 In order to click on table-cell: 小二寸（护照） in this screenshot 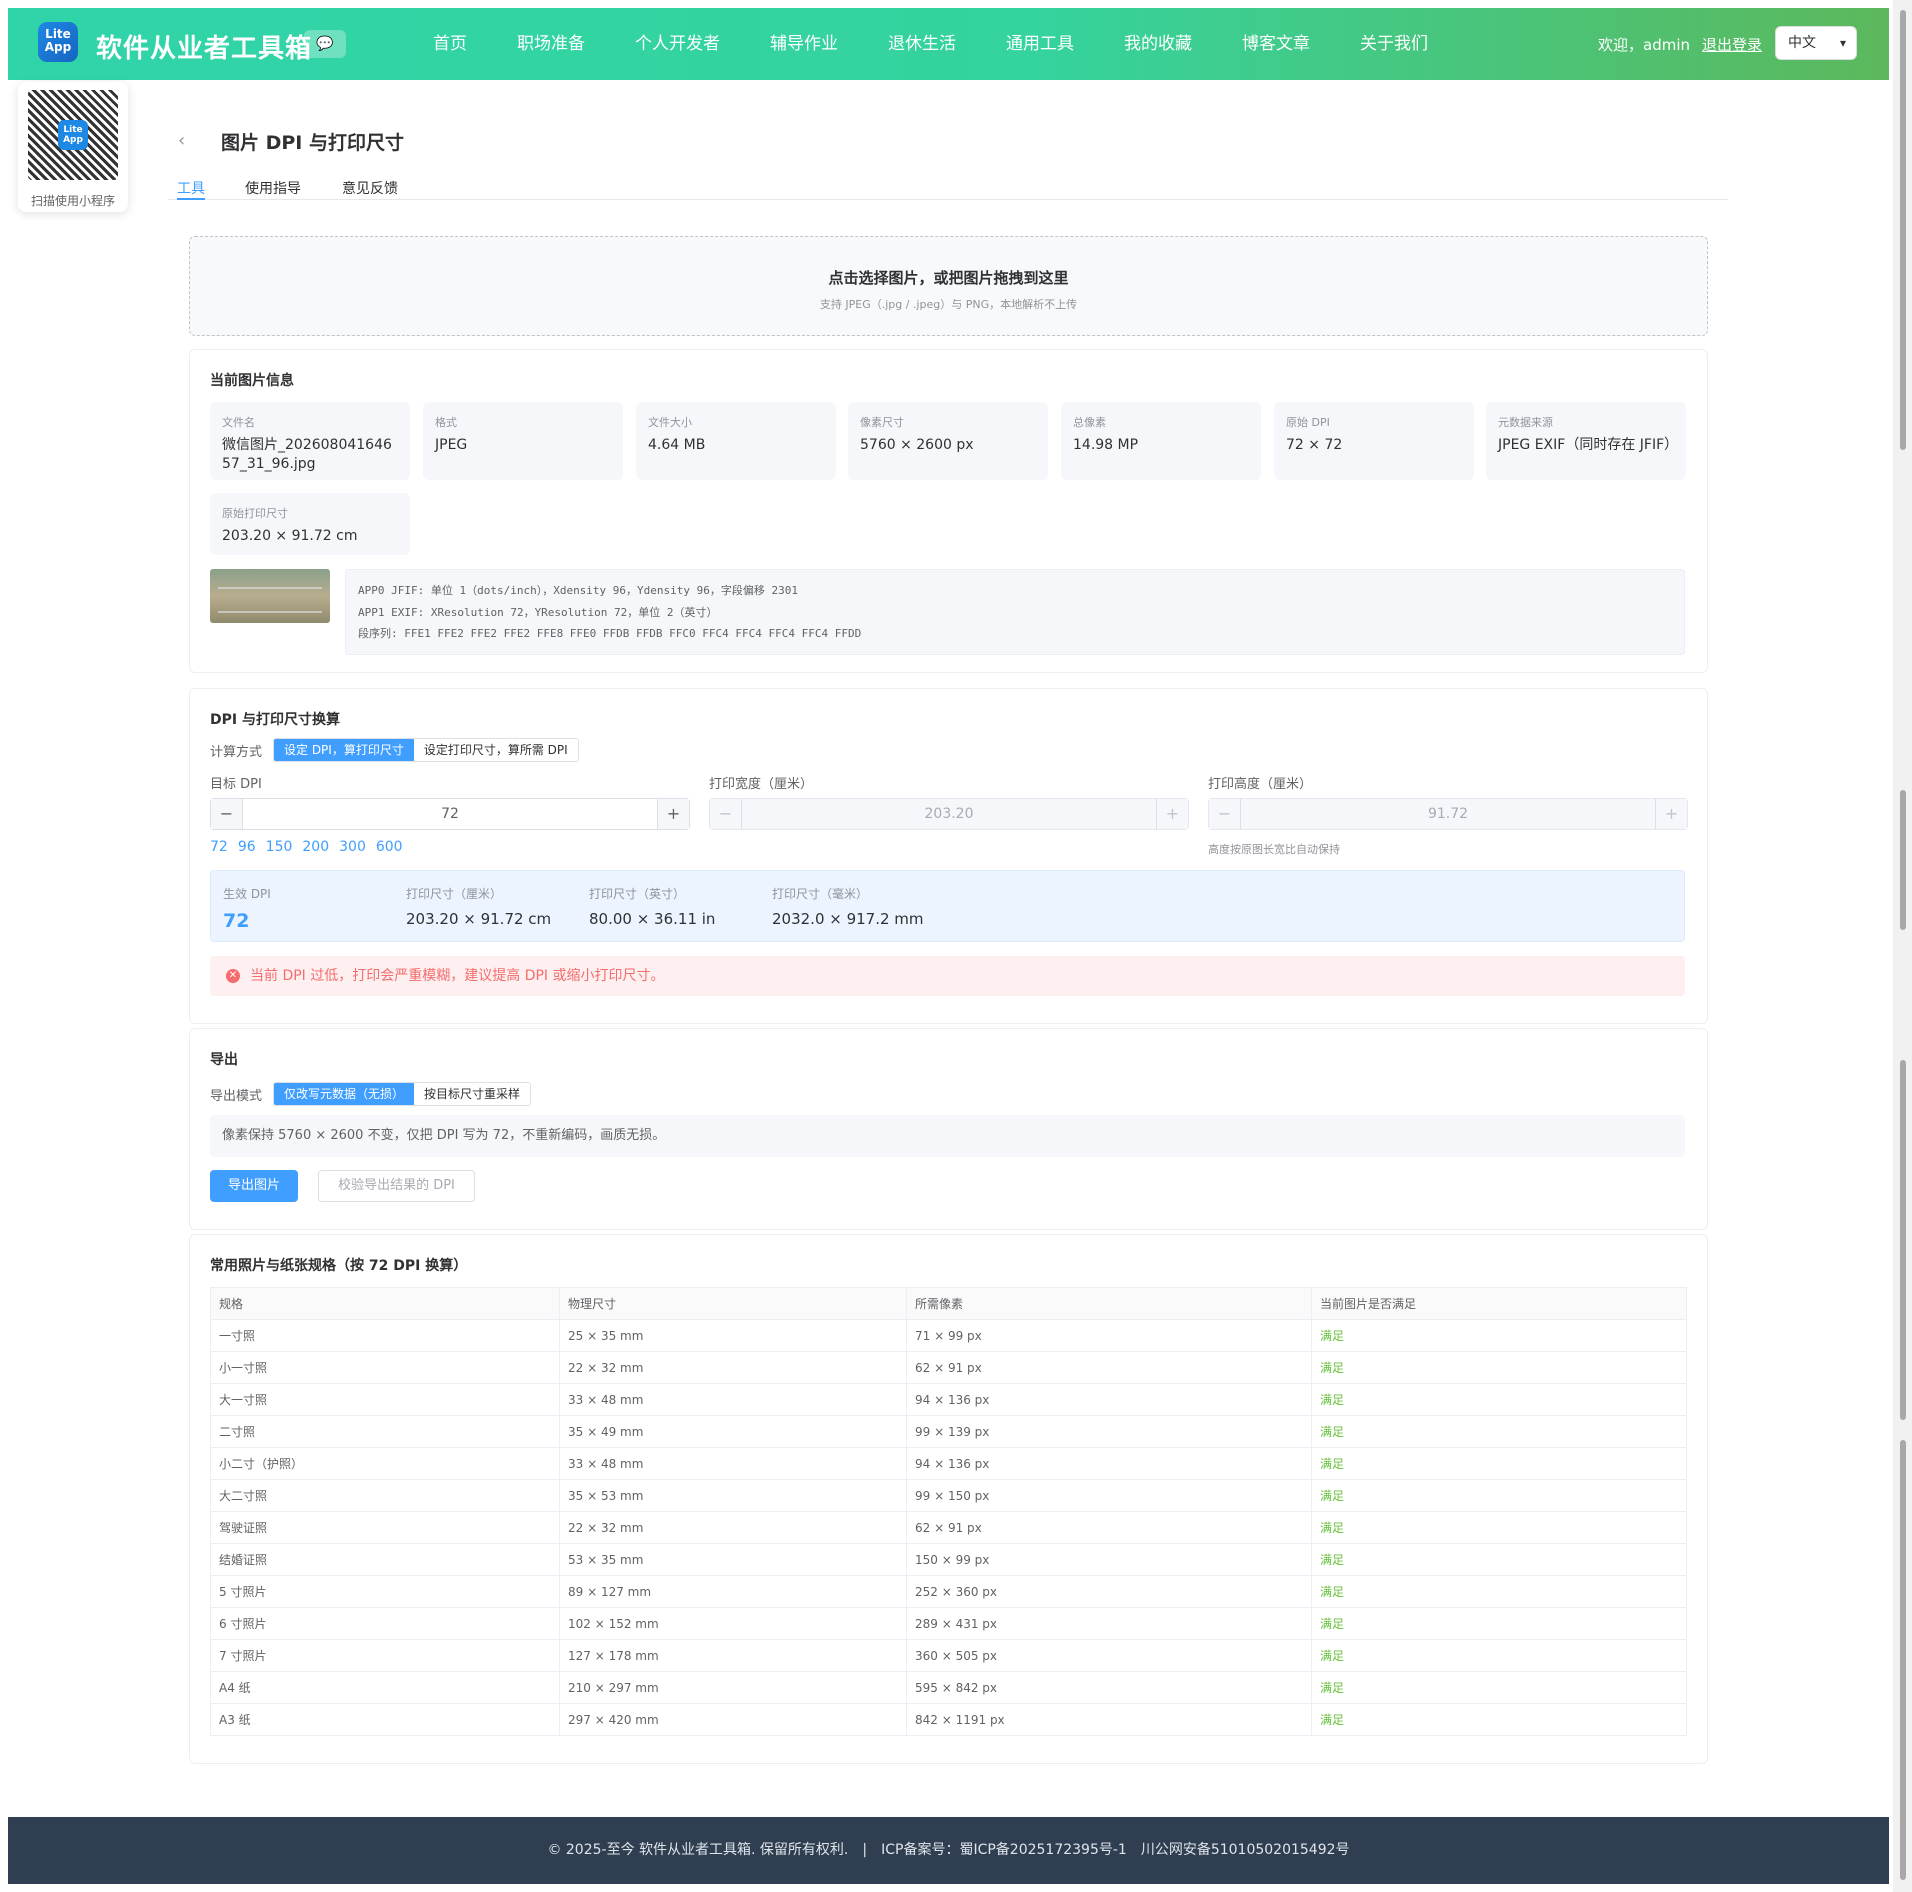, I will do `click(385, 1463)`.